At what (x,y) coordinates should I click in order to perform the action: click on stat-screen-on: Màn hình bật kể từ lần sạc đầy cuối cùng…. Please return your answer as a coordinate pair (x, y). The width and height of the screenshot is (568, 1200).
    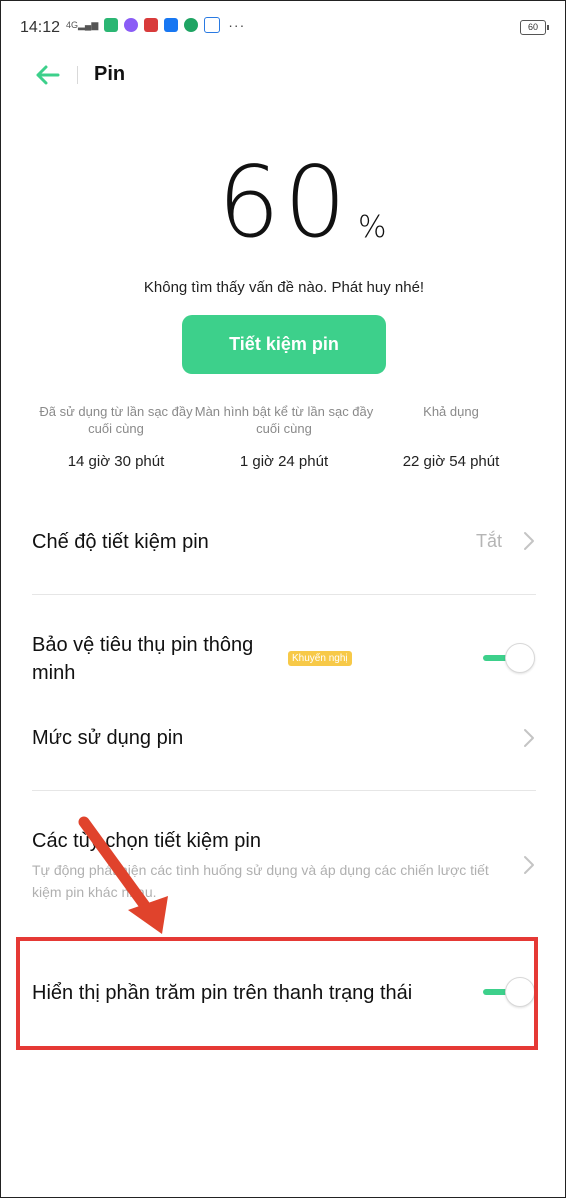
    Looking at the image, I should click on (284, 436).